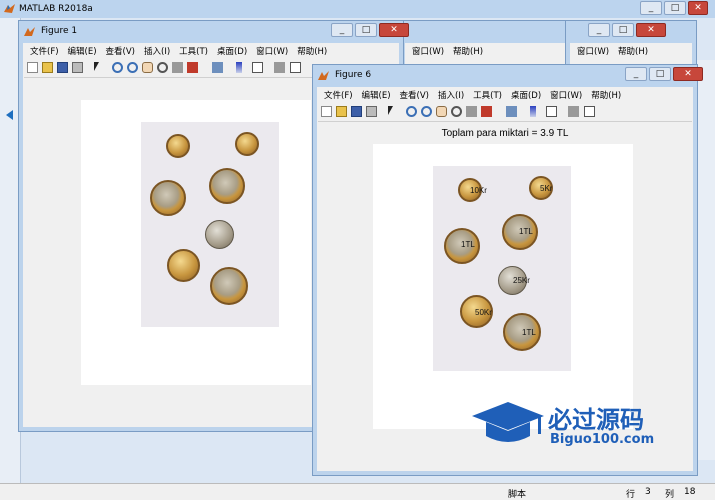 The width and height of the screenshot is (715, 500). Describe the element at coordinates (623, 30) in the screenshot. I see `bg-maximize-button: □` at that location.